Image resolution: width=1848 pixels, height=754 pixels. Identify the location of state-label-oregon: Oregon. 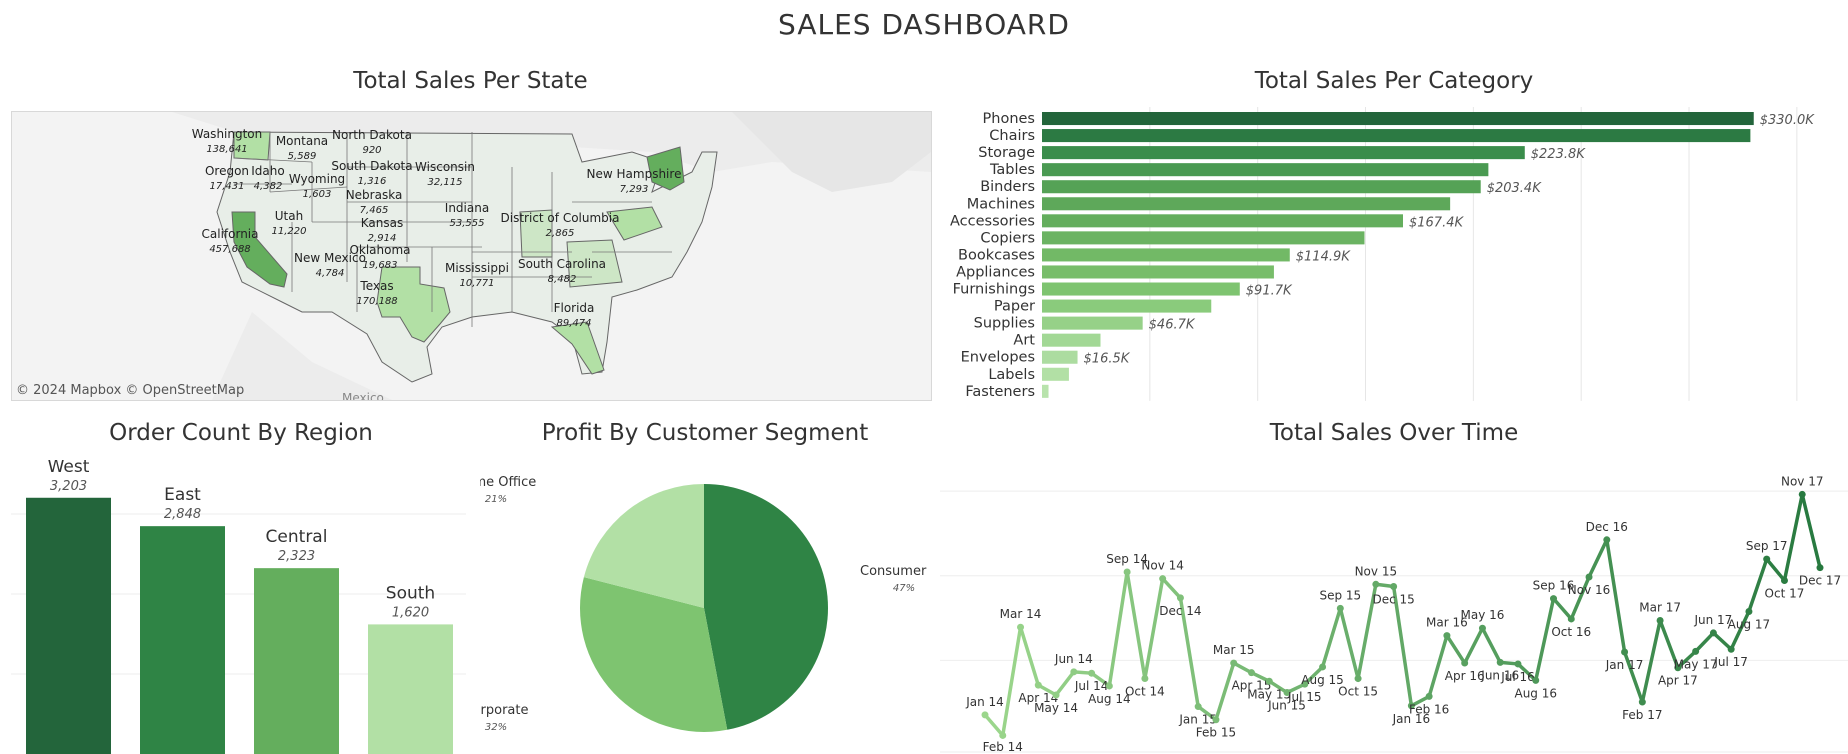
(227, 171).